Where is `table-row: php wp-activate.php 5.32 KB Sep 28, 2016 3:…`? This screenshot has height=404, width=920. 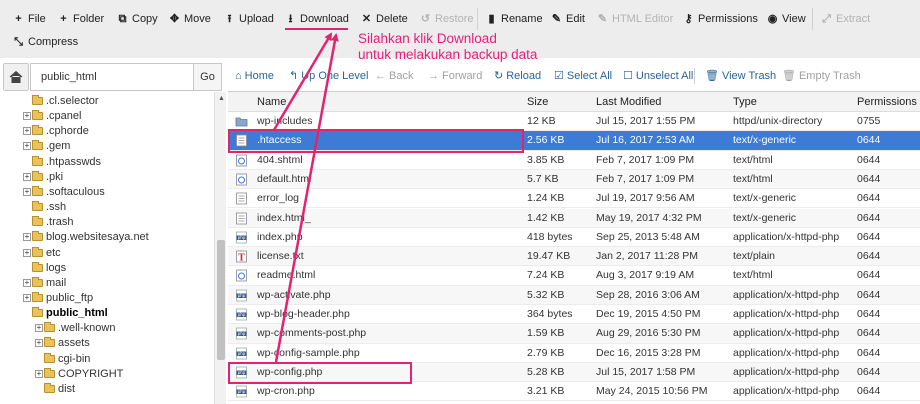 table-row: php wp-activate.php 5.32 KB Sep 28, 2016 3:… is located at coordinates (574, 295).